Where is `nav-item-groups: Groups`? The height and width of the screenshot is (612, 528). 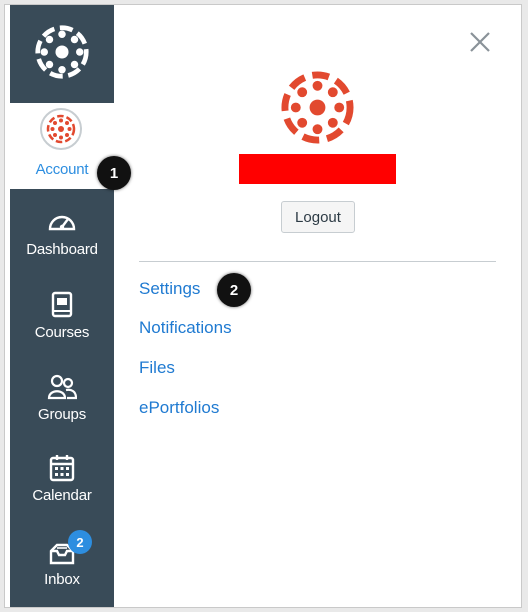
nav-item-groups: Groups is located at coordinates (62, 406).